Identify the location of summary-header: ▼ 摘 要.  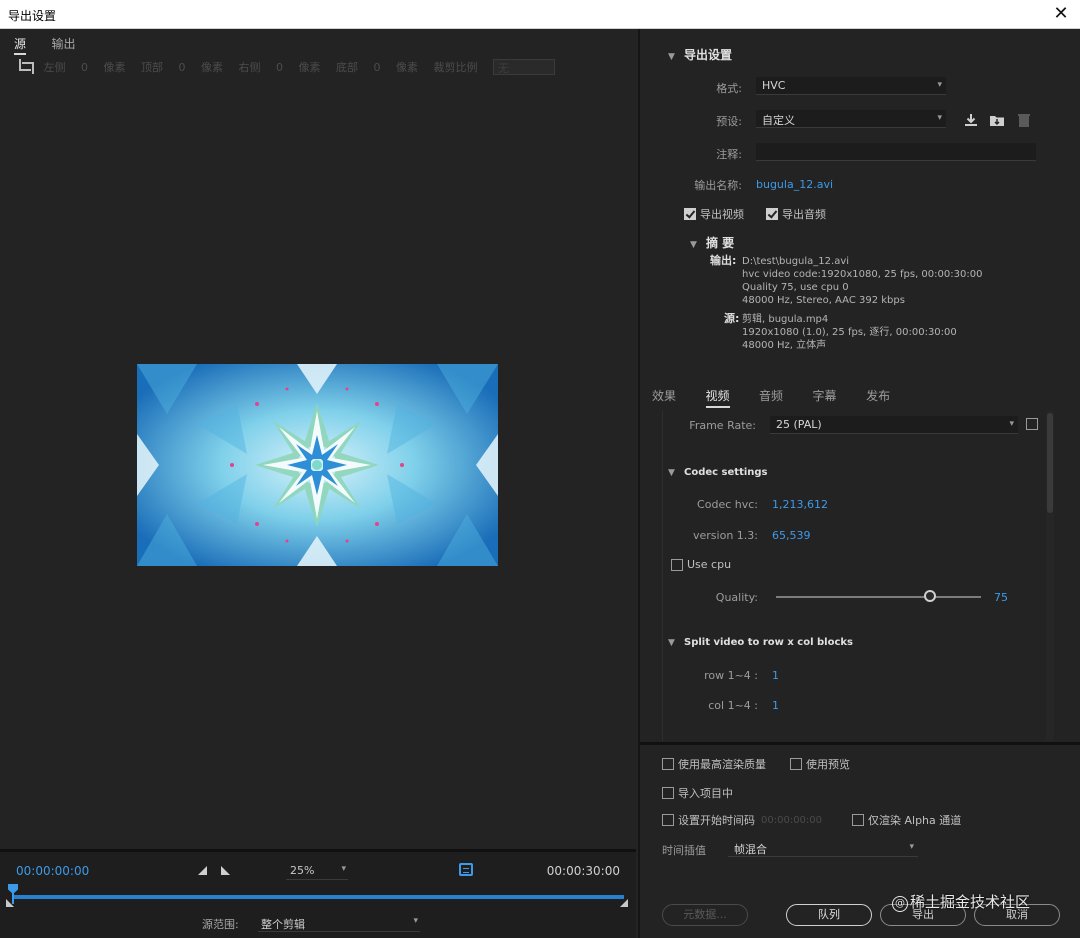
(712, 242).